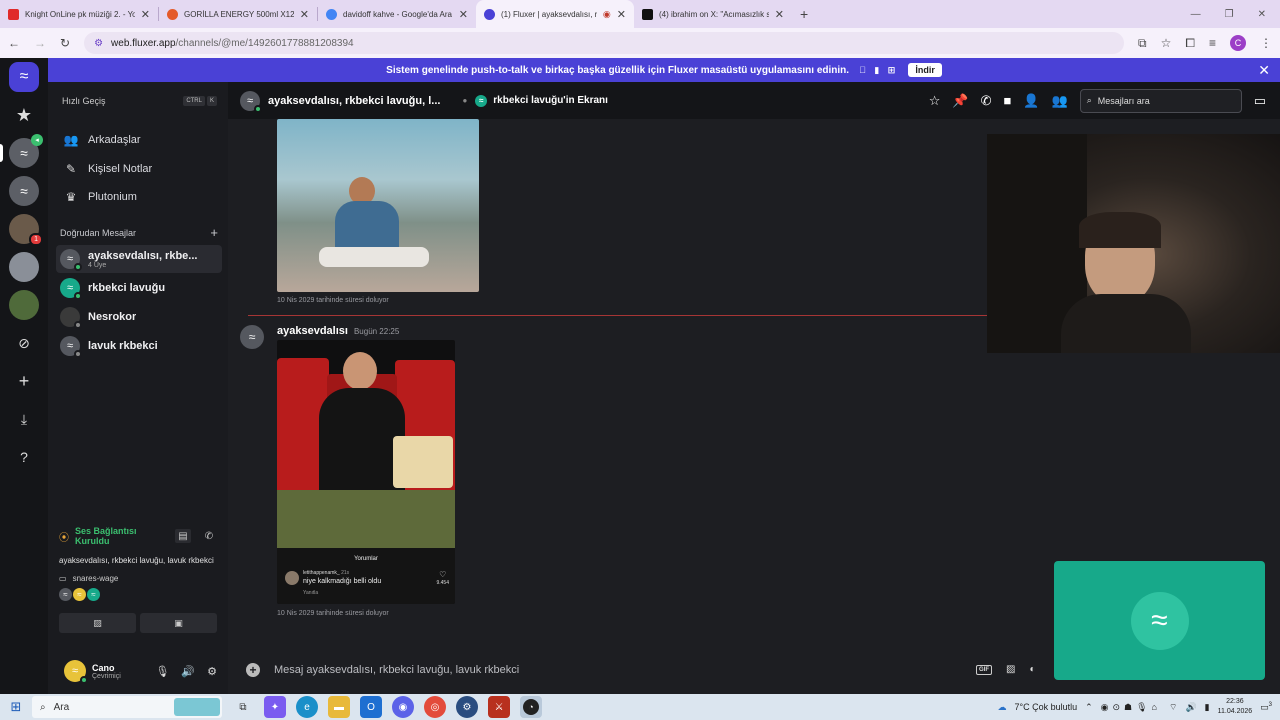 The width and height of the screenshot is (1280, 720). I want to click on chrome-icon: ◎, so click(435, 707).